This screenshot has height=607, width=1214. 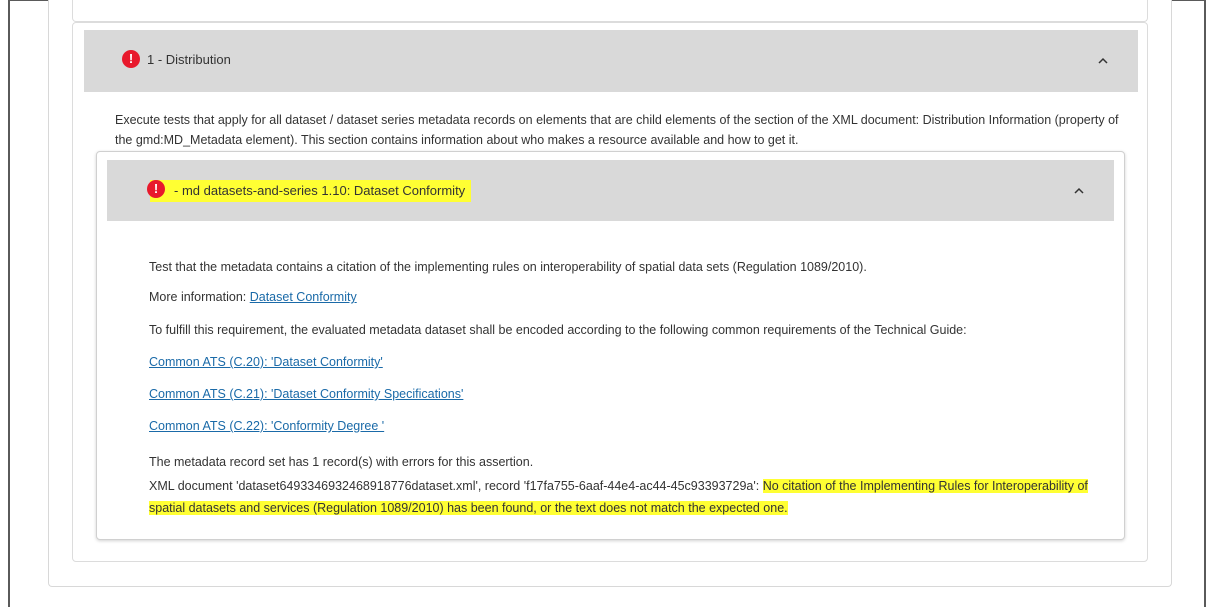 I want to click on more-information: More information: Dataset Conformity, so click(x=253, y=297).